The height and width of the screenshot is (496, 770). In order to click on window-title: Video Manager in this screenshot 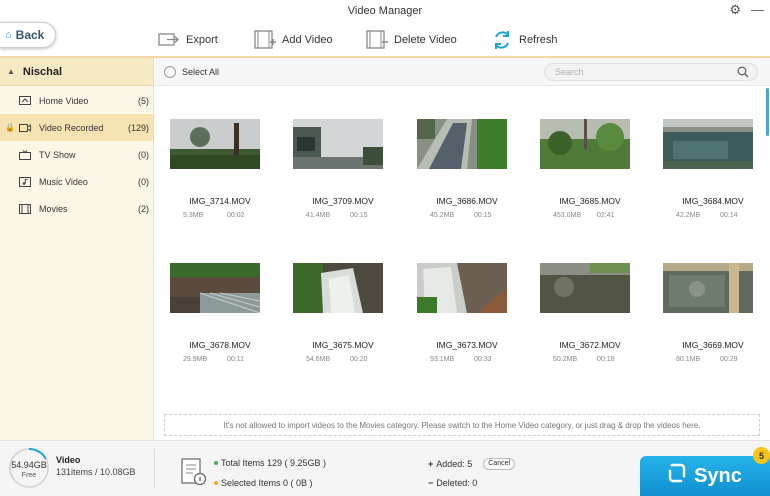, I will do `click(385, 11)`.